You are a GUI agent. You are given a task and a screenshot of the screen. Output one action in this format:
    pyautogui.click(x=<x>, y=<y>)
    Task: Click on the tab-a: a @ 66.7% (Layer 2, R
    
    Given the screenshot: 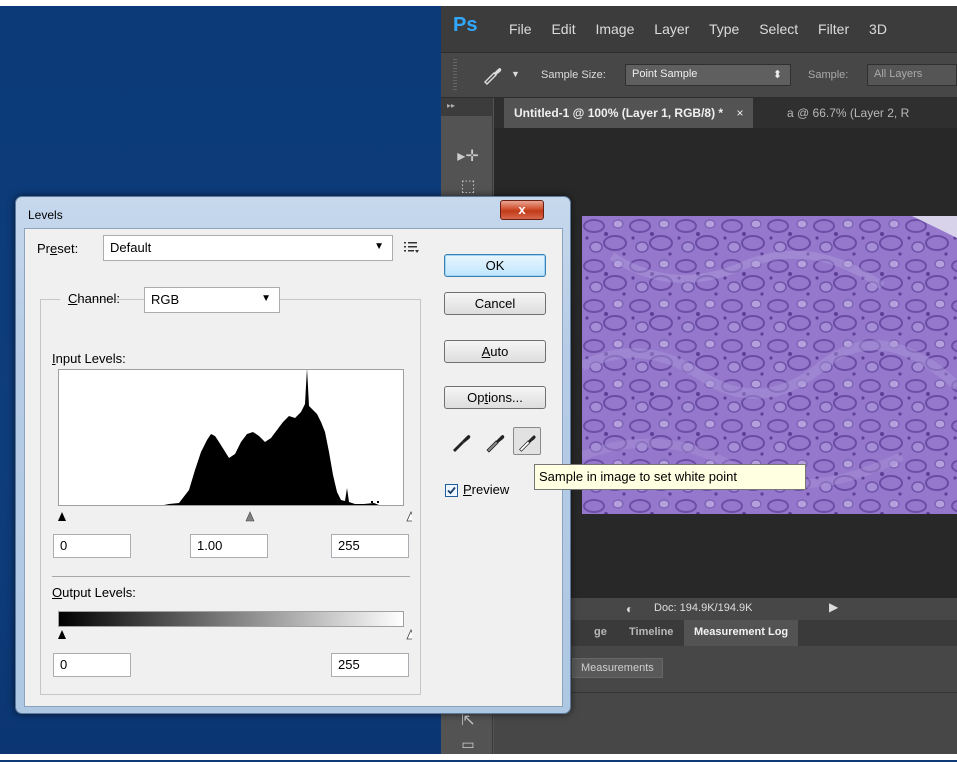 What is the action you would take?
    pyautogui.click(x=848, y=113)
    